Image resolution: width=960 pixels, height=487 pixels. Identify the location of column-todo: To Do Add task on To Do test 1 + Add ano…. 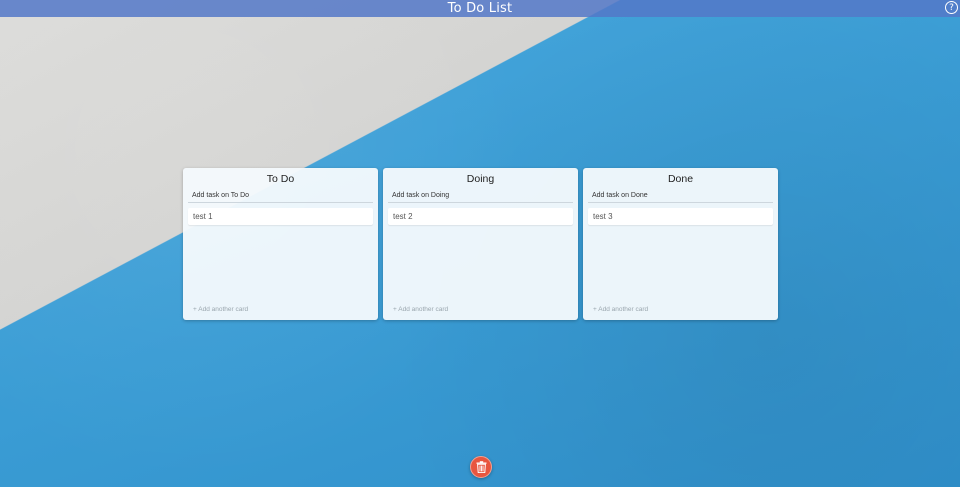
(280, 244).